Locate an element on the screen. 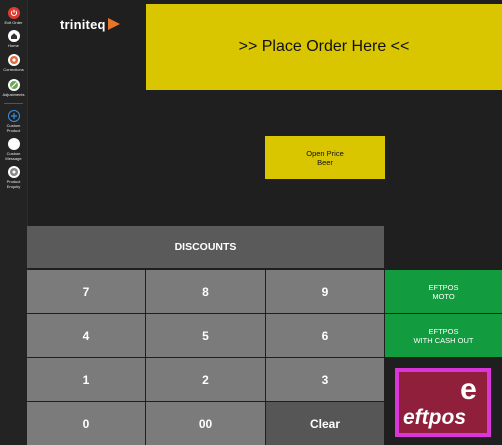 This screenshot has height=445, width=502. sidebar-item-label: Exit Order is located at coordinates (13, 22).